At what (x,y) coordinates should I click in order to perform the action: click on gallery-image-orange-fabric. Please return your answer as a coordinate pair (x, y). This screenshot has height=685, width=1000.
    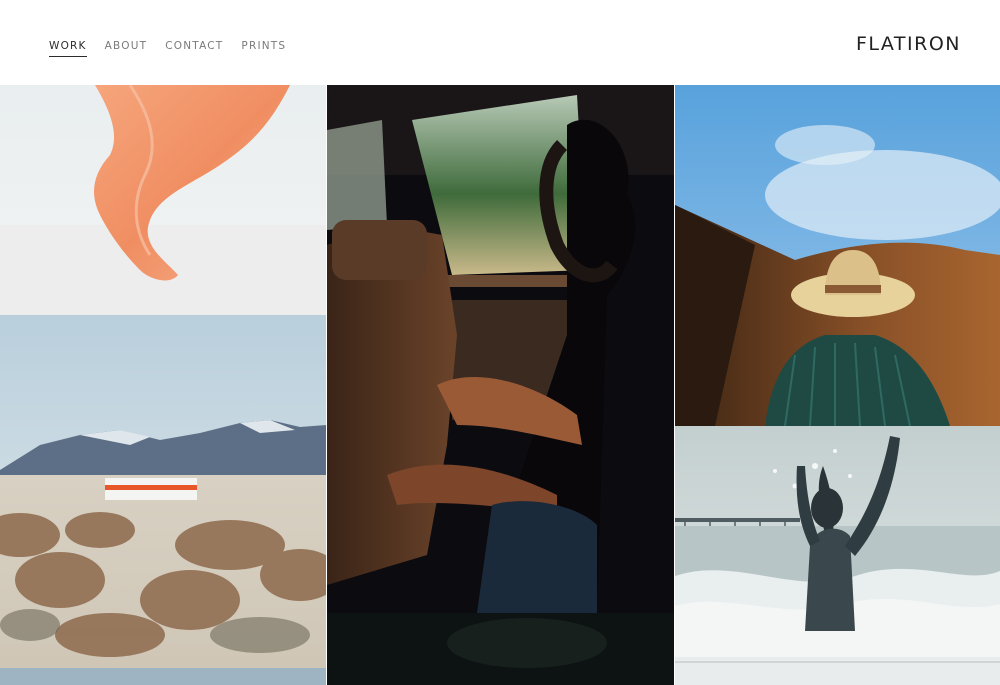
    Looking at the image, I should click on (163, 200).